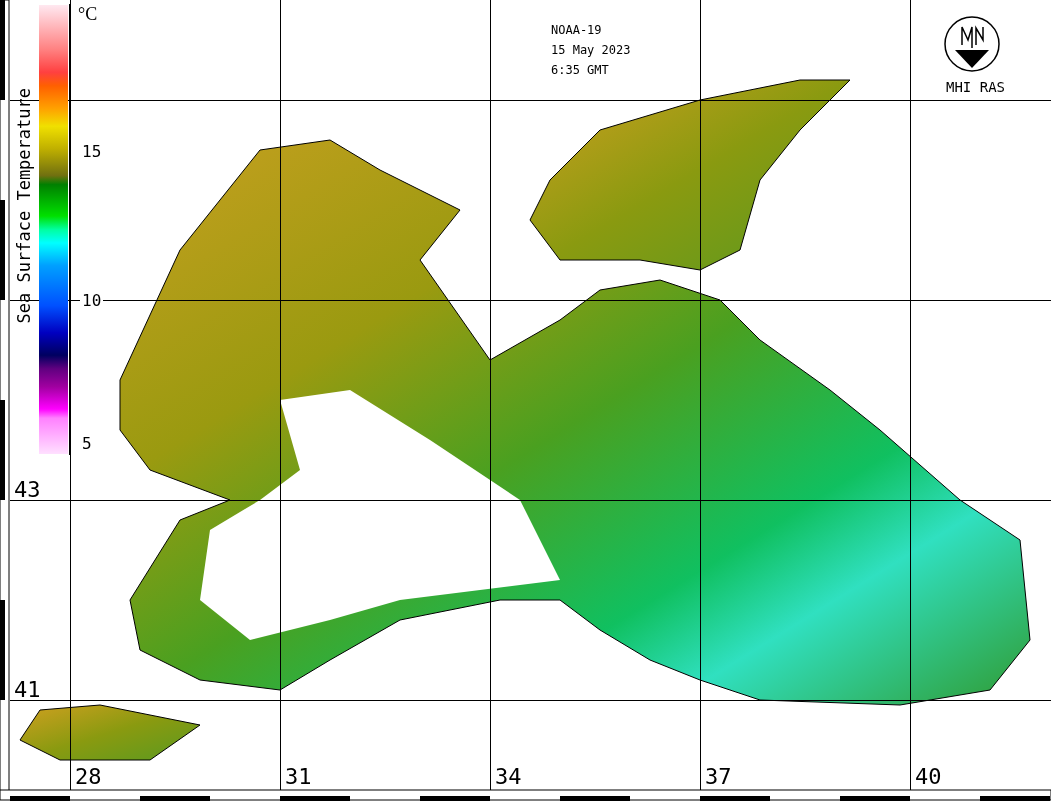 Image resolution: width=1051 pixels, height=801 pixels. I want to click on longitude-label: 37, so click(718, 777).